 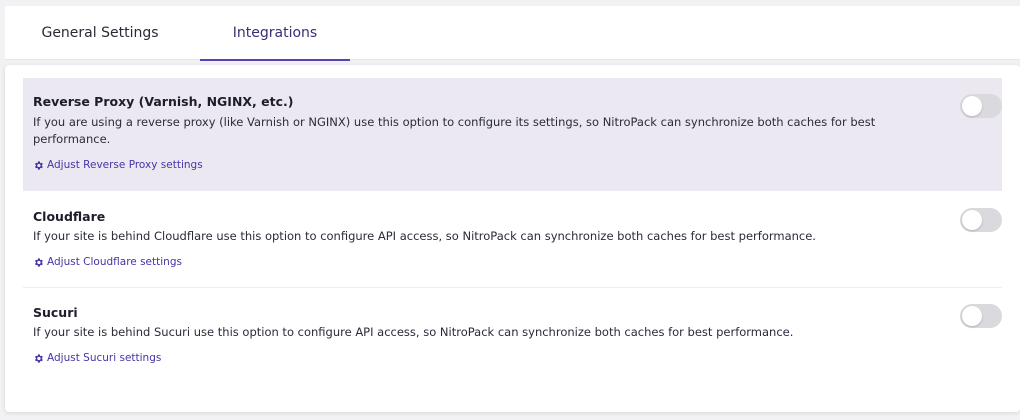 I want to click on adjust-cloudflare-link: Adjust Cloudflare settings, so click(x=107, y=262).